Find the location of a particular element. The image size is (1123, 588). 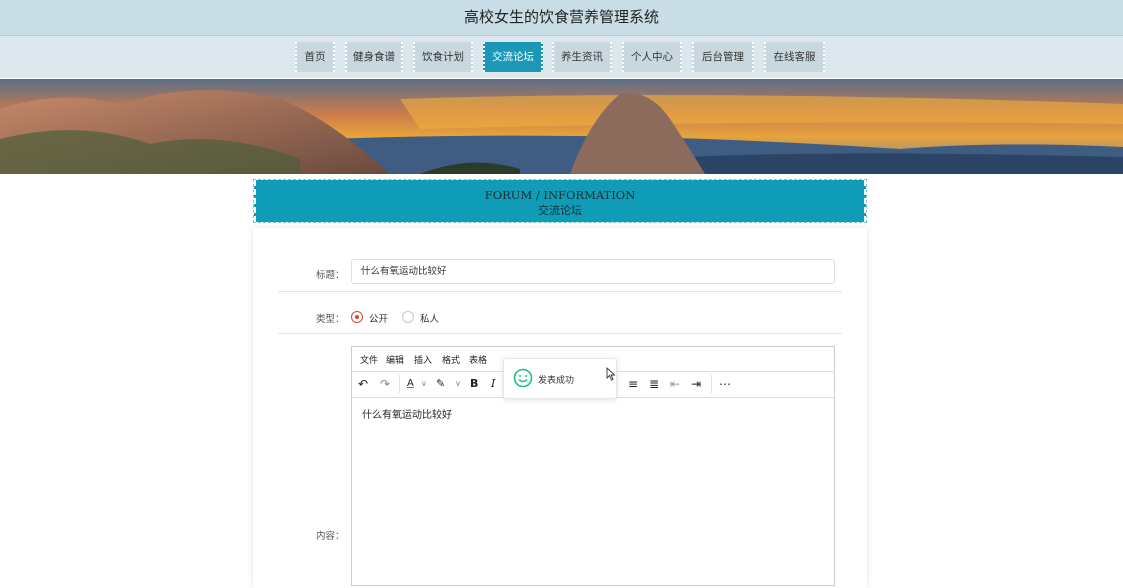

nav-item-fitness-recipes: 健身食谱 is located at coordinates (374, 57).